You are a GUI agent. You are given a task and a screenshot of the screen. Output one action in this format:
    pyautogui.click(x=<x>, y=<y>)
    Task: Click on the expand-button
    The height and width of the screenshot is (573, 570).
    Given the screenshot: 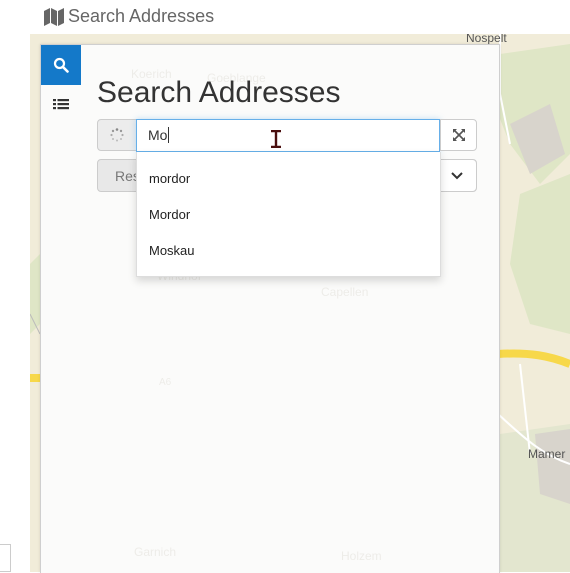 What is the action you would take?
    pyautogui.click(x=458, y=135)
    